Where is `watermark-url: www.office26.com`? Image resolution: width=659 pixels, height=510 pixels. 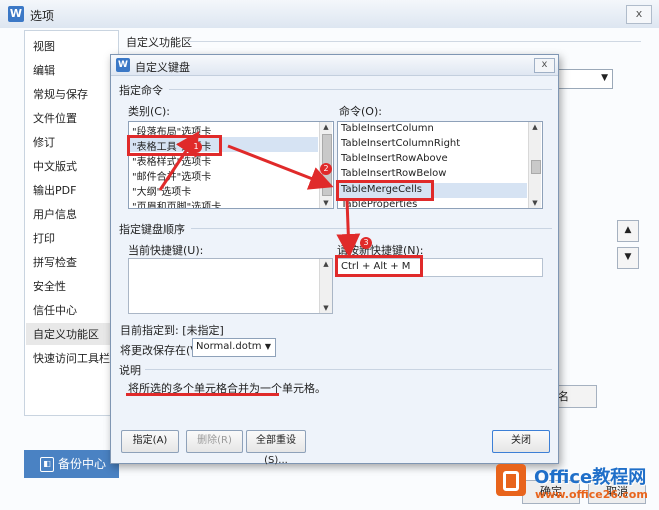
watermark-url: www.office26.com is located at coordinates (591, 494).